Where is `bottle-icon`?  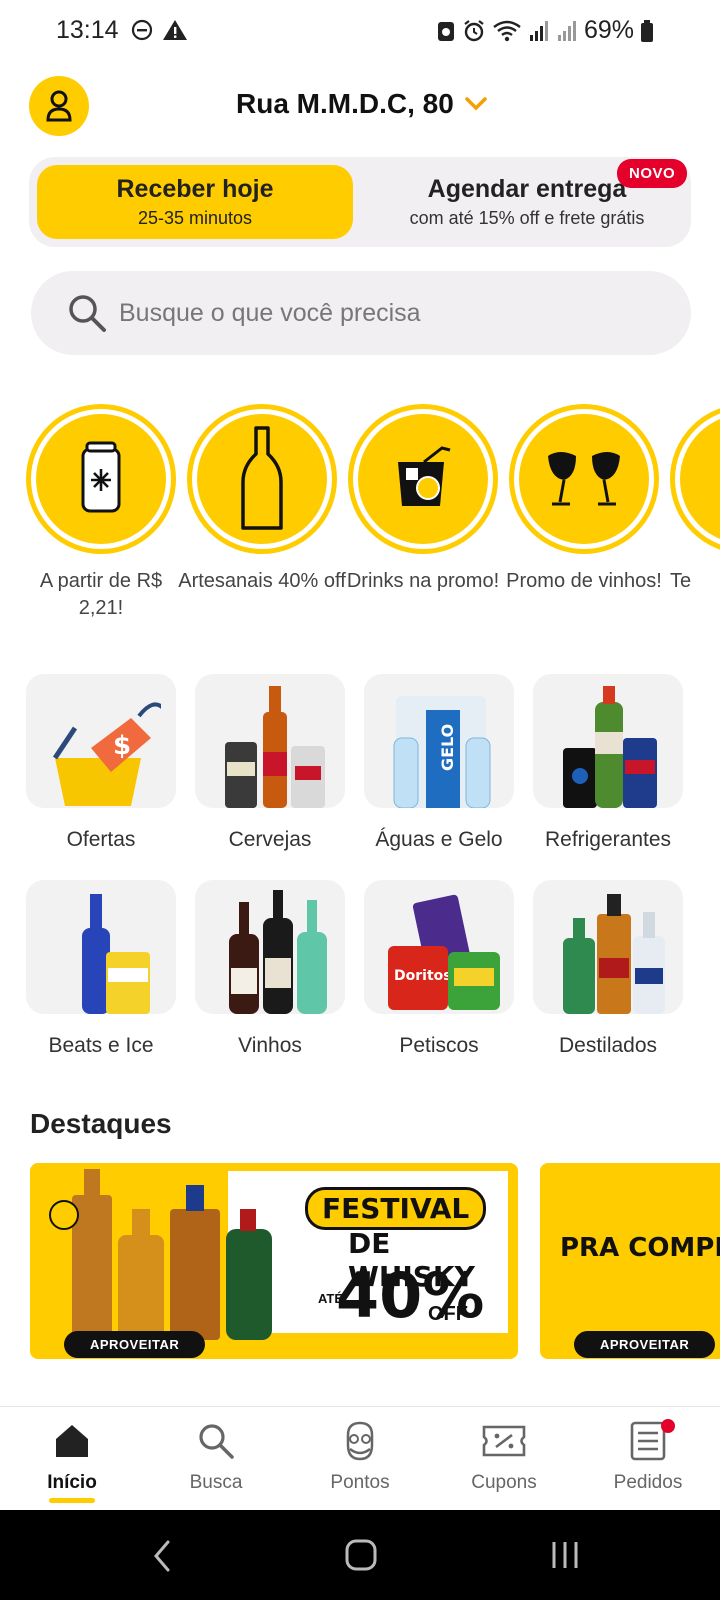
bottle-icon is located at coordinates (262, 478).